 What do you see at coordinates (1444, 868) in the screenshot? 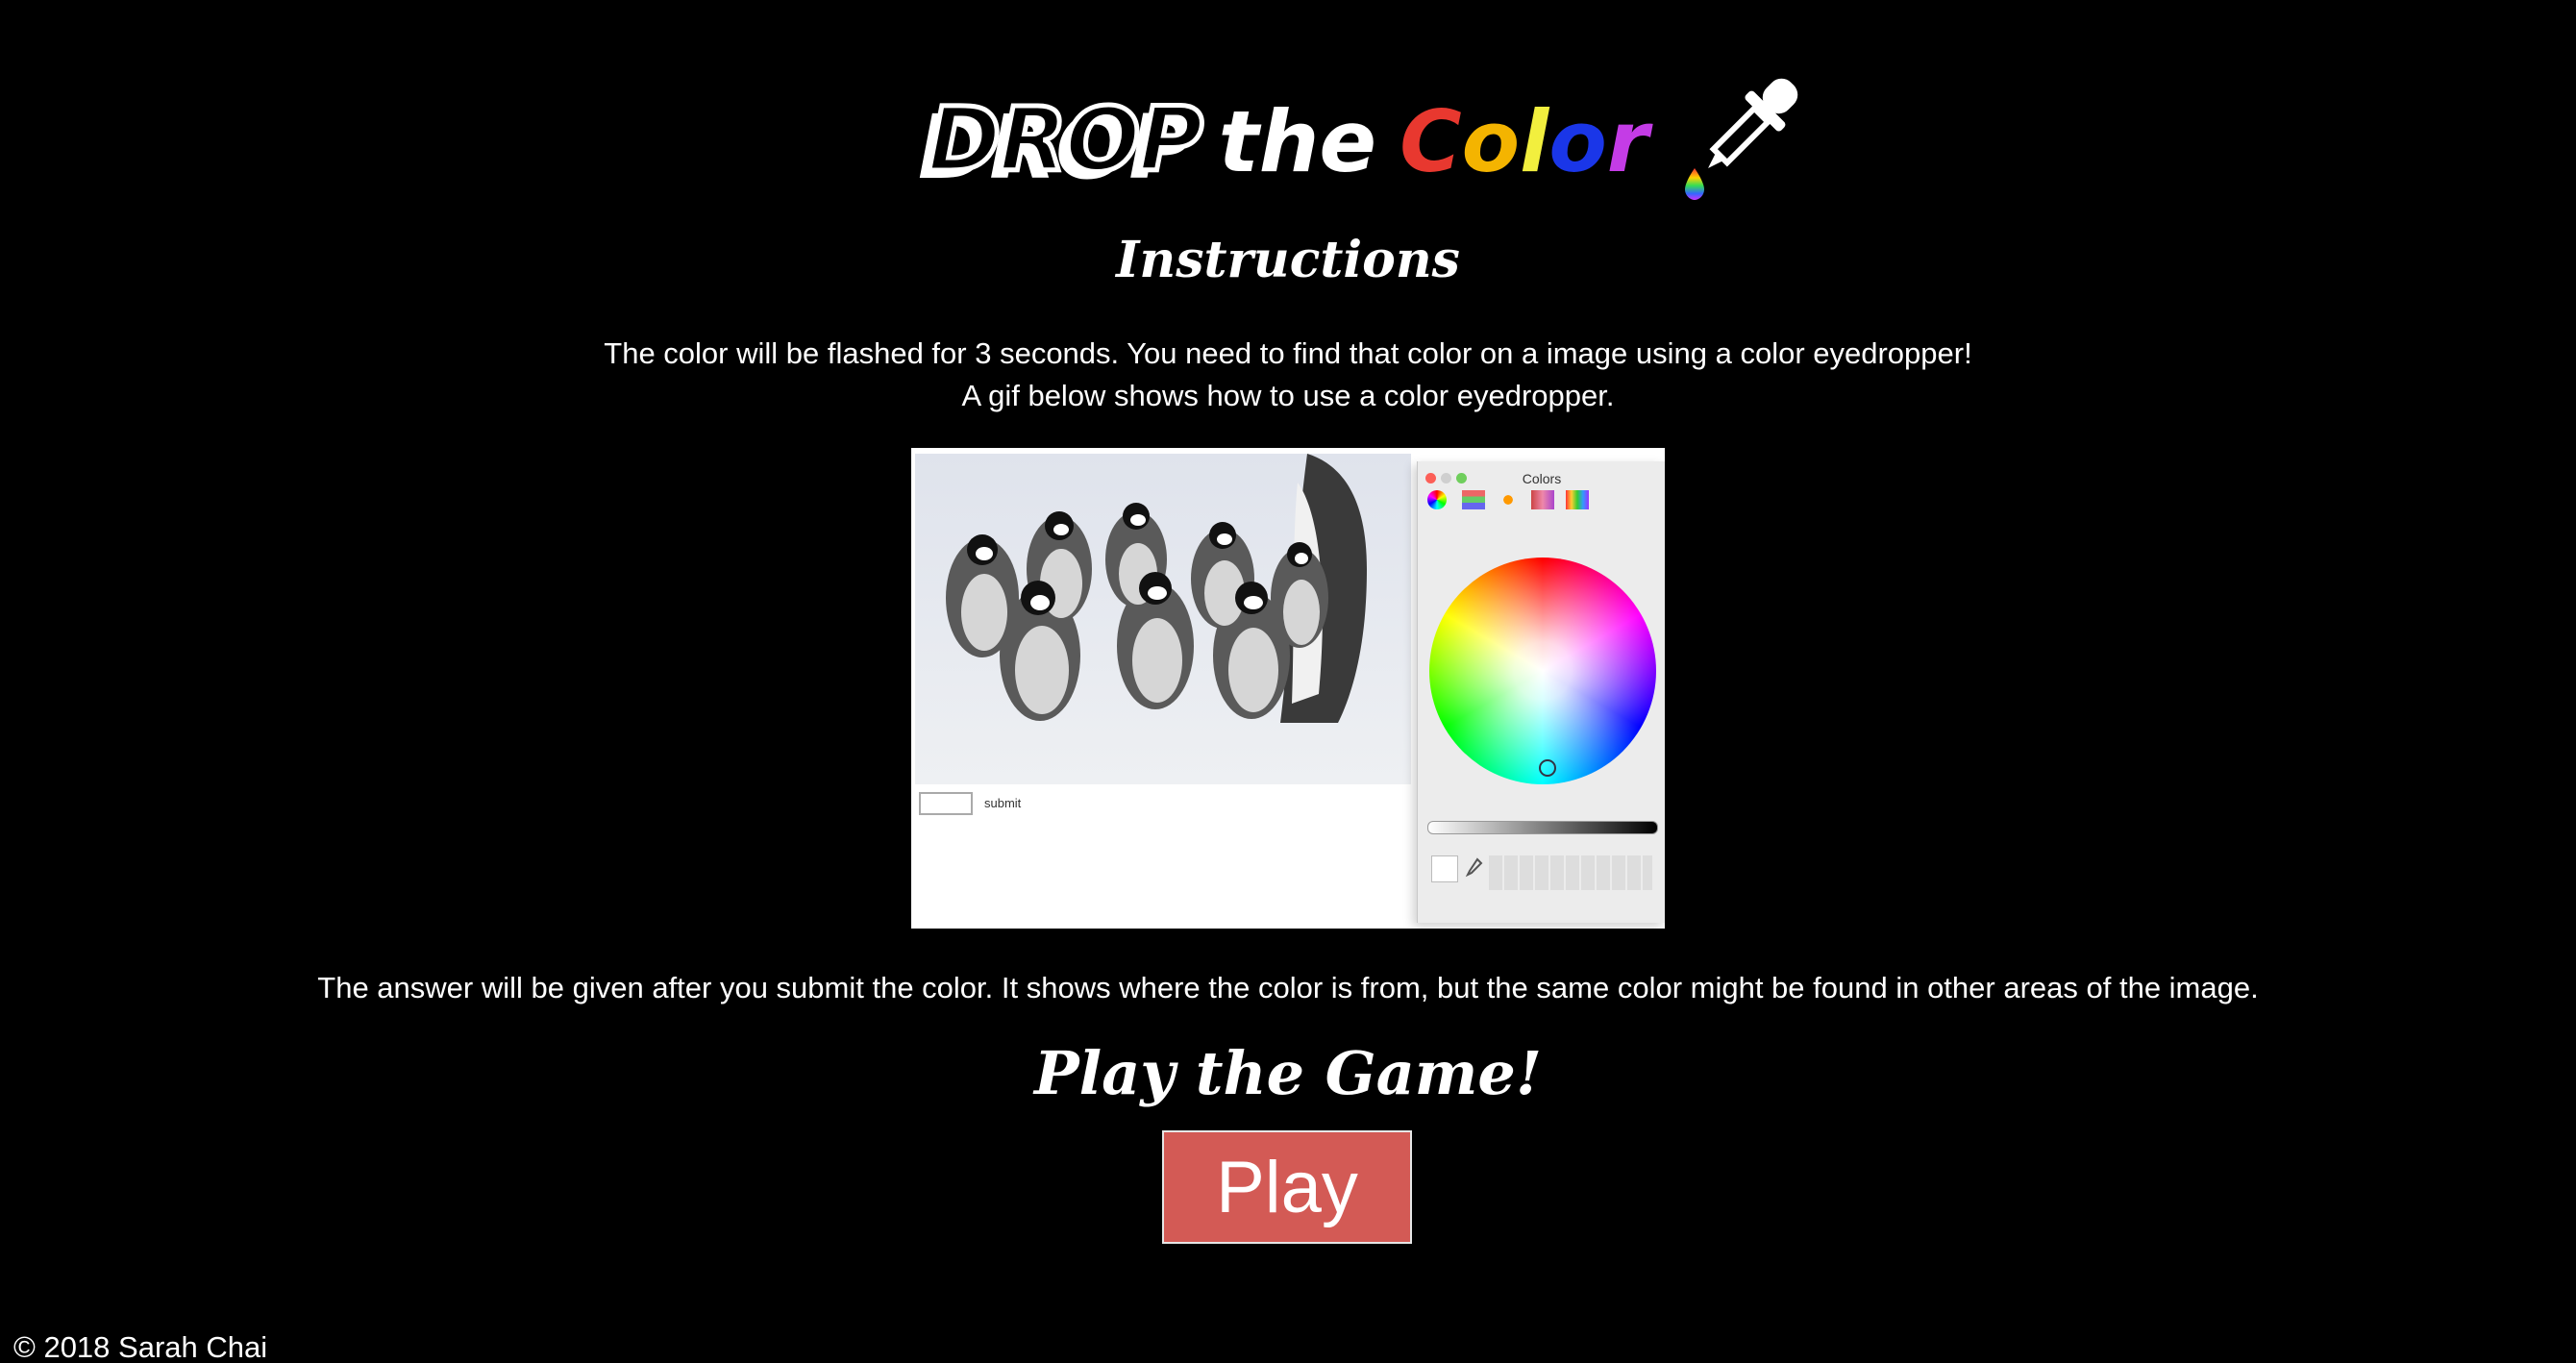
I see `current-color-swatch` at bounding box center [1444, 868].